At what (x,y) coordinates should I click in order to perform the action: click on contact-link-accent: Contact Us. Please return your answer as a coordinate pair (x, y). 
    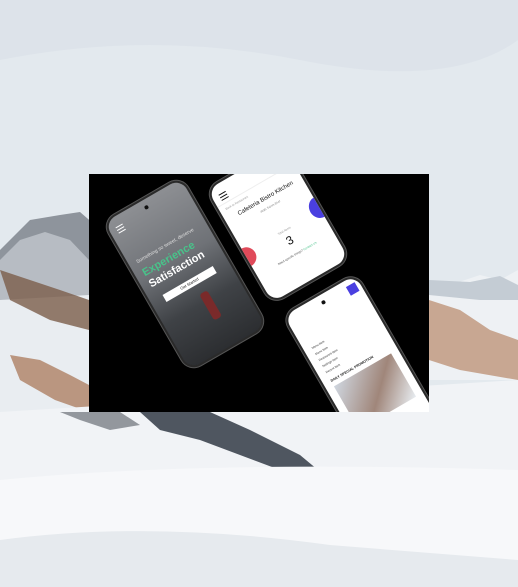
    Looking at the image, I should click on (310, 246).